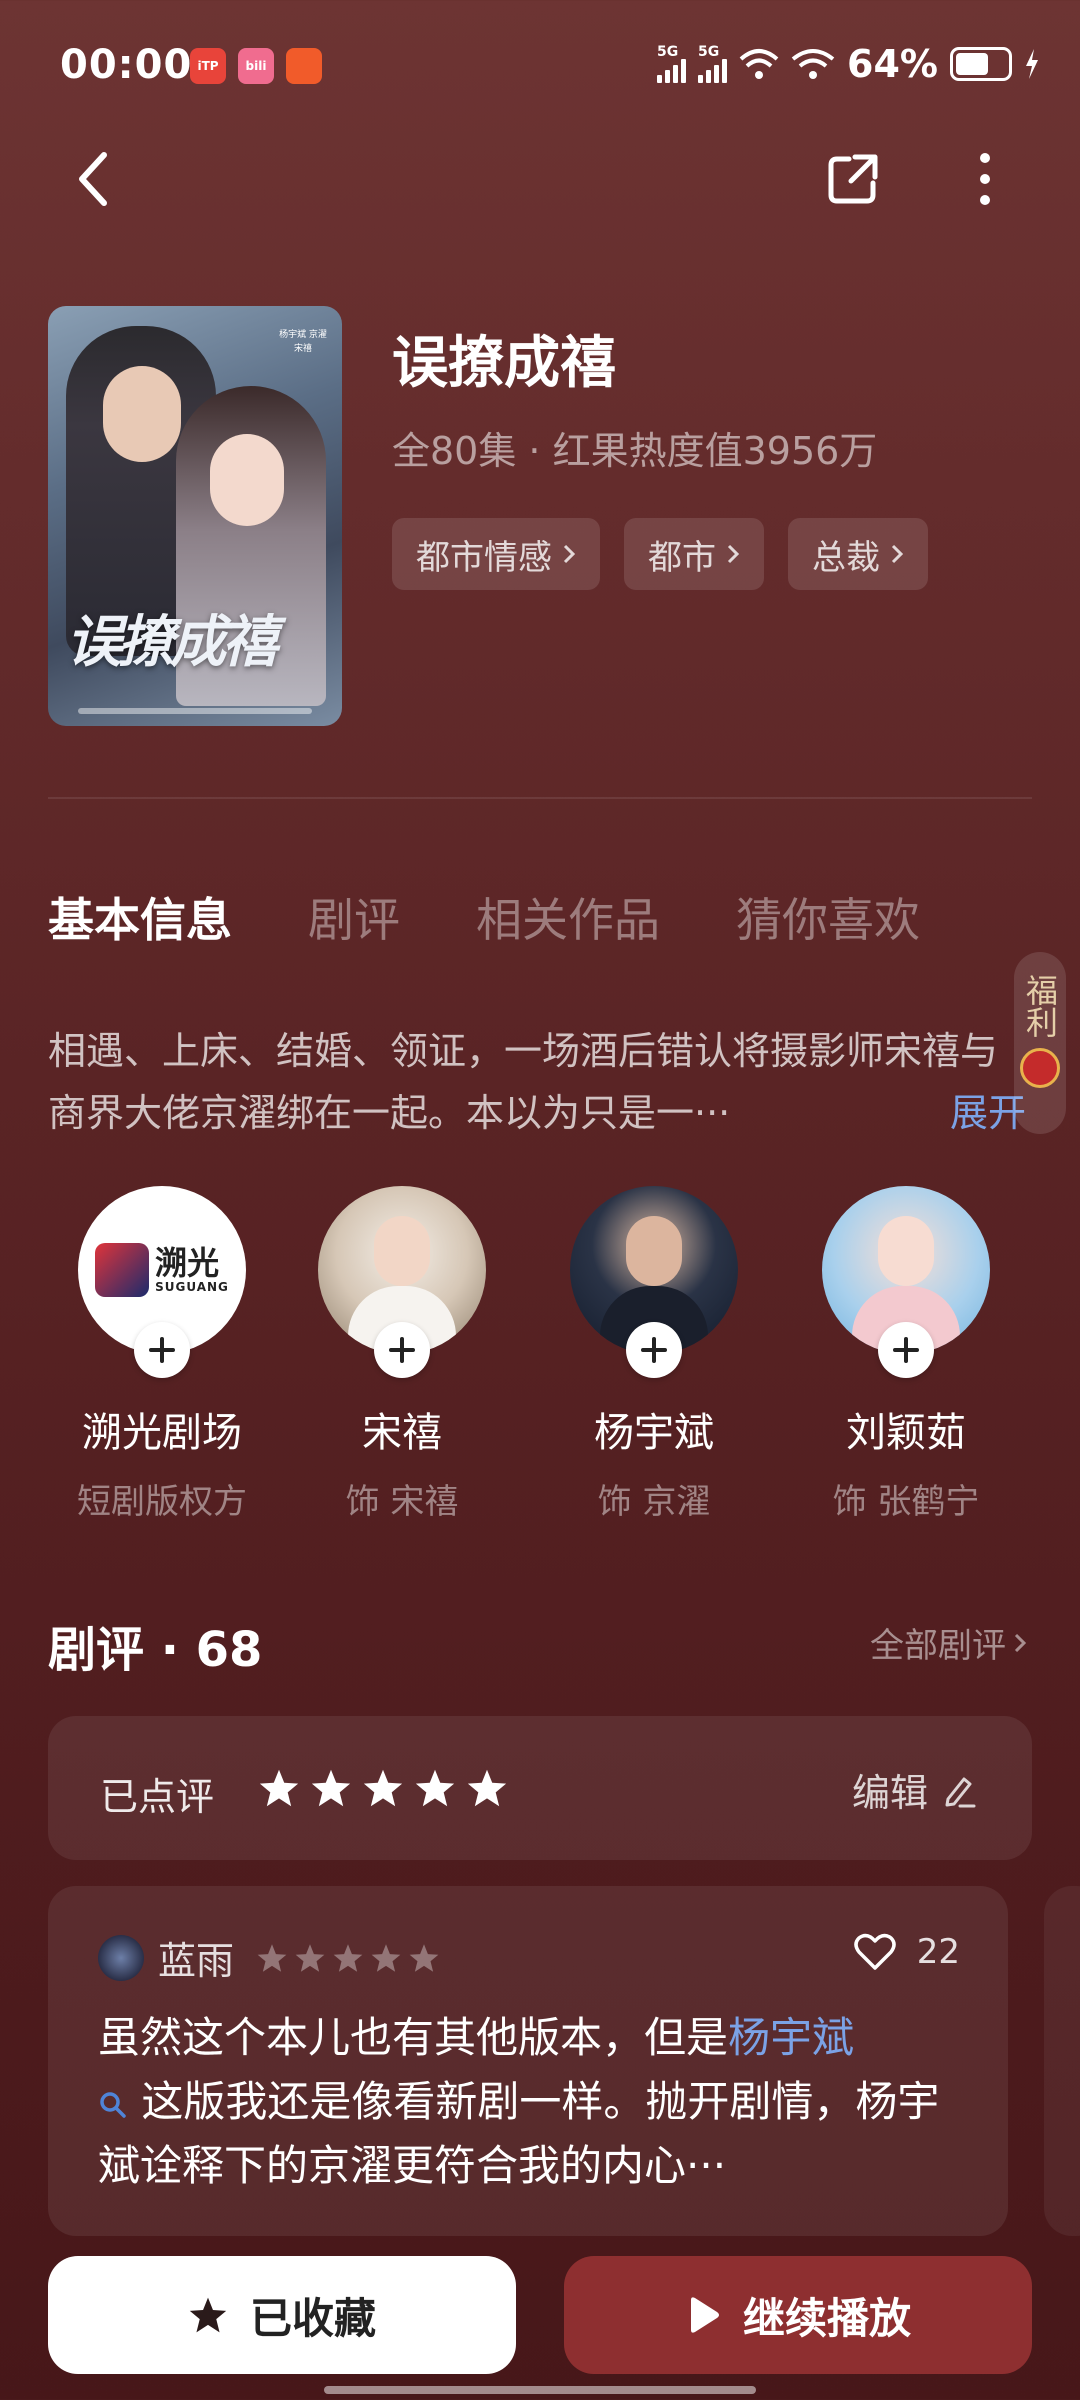  What do you see at coordinates (938, 1952) in the screenshot?
I see `like-count: 22` at bounding box center [938, 1952].